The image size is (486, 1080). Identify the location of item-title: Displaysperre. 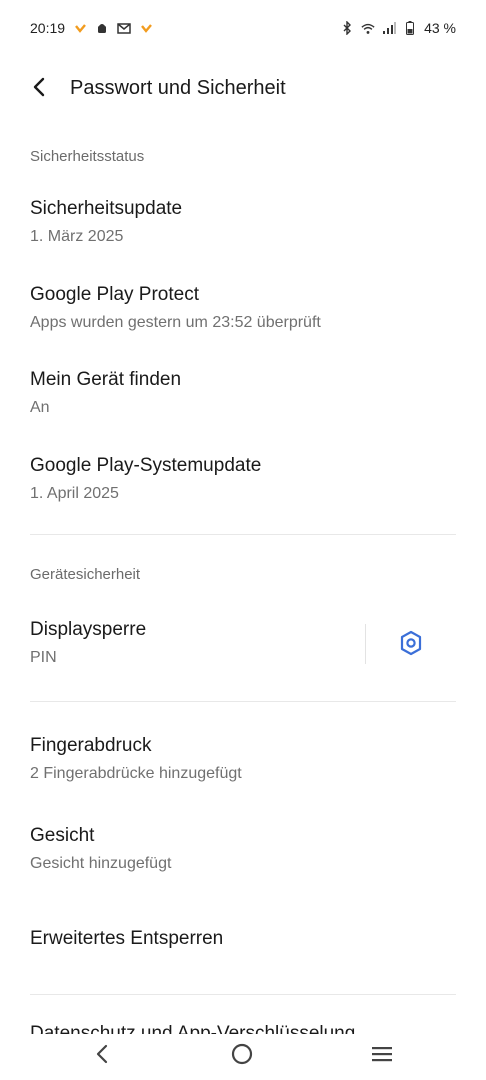
(88, 629).